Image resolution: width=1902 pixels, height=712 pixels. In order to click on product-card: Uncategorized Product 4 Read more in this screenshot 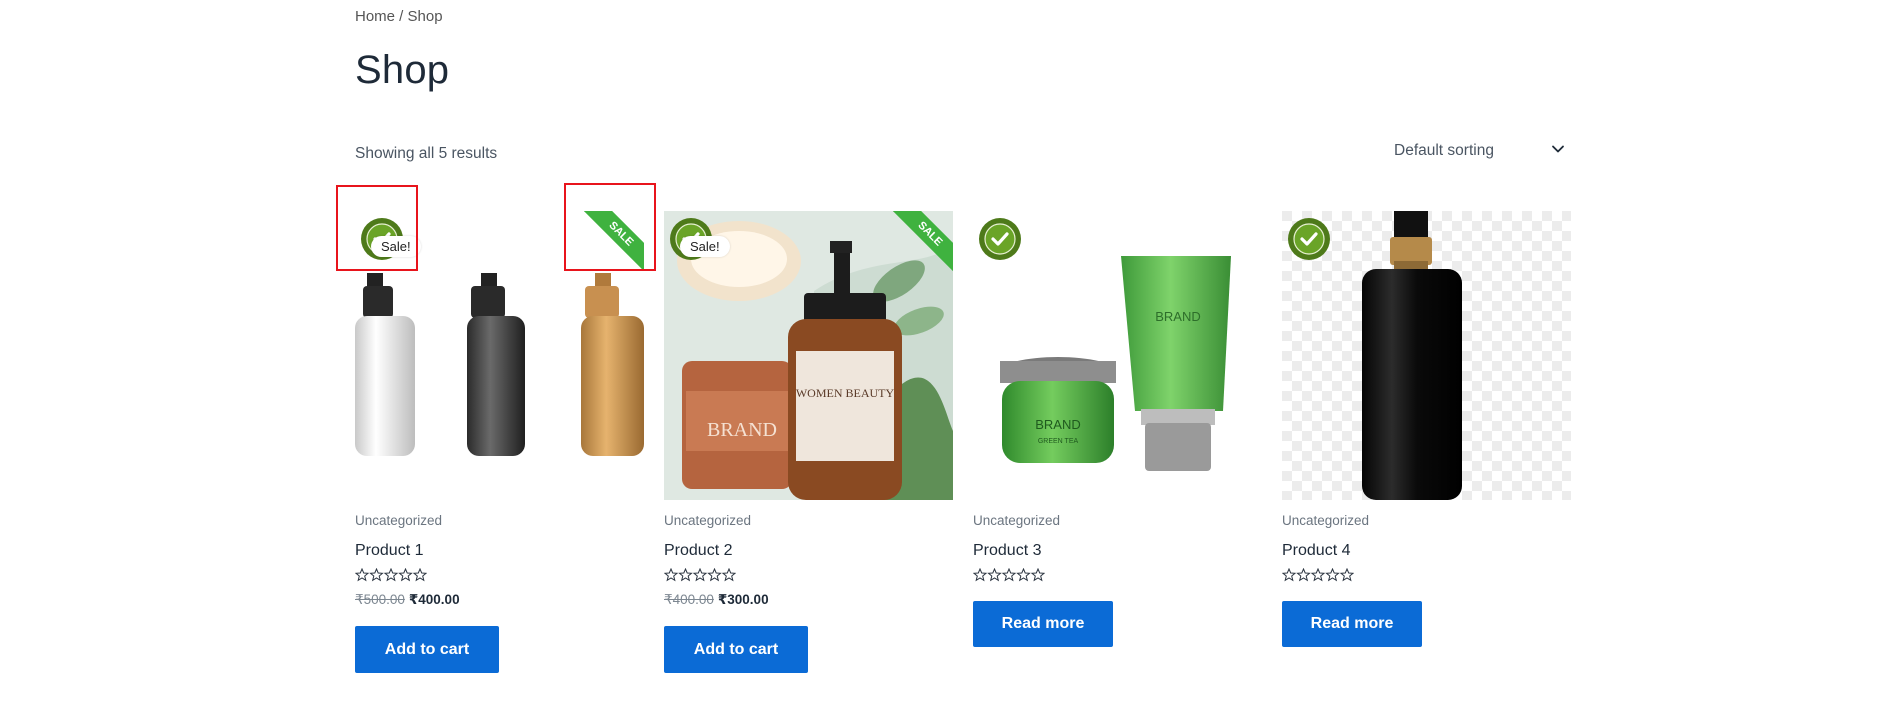, I will do `click(1426, 461)`.